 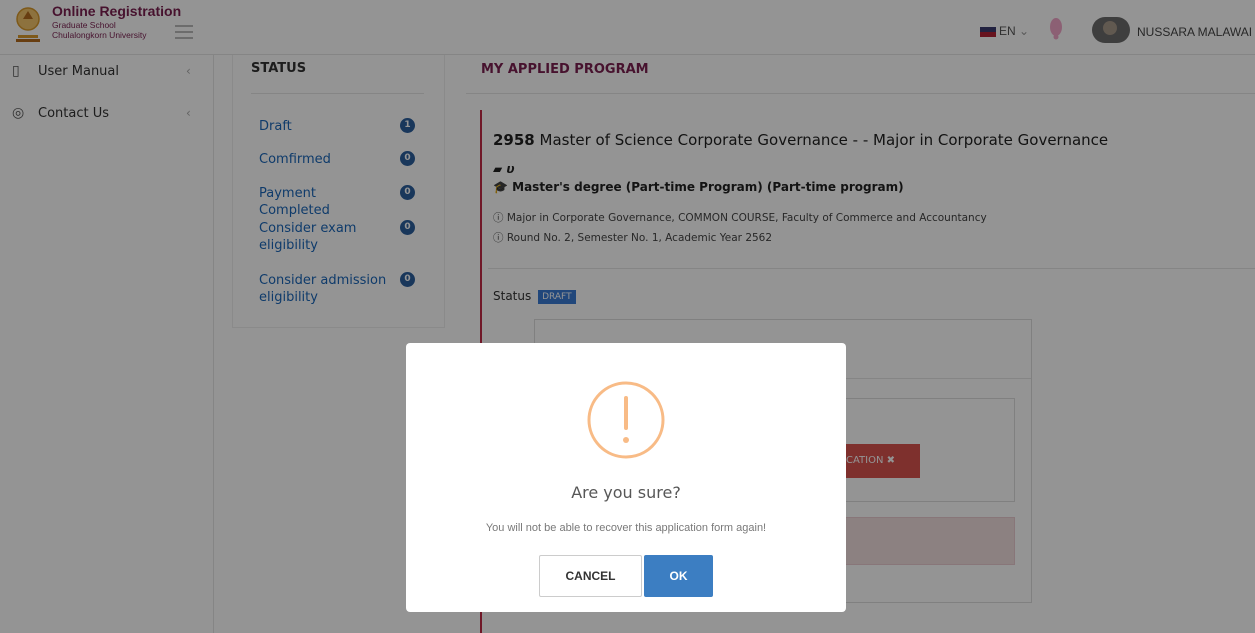 What do you see at coordinates (678, 576) in the screenshot?
I see `ok-button: OK` at bounding box center [678, 576].